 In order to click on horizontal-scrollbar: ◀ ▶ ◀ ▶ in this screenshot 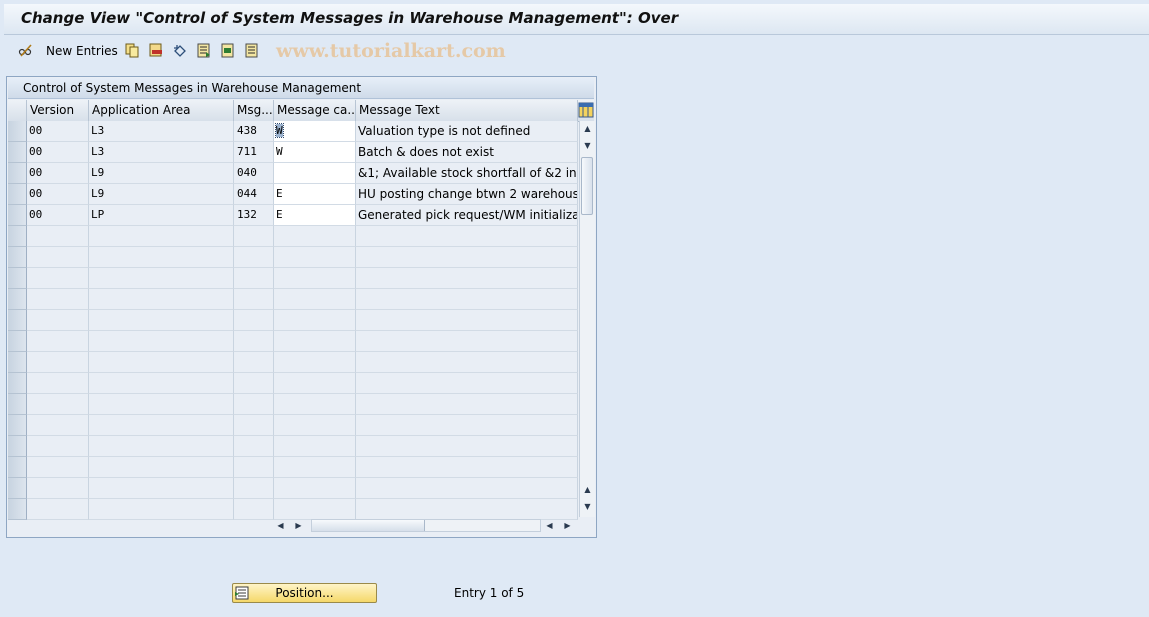, I will do `click(425, 525)`.